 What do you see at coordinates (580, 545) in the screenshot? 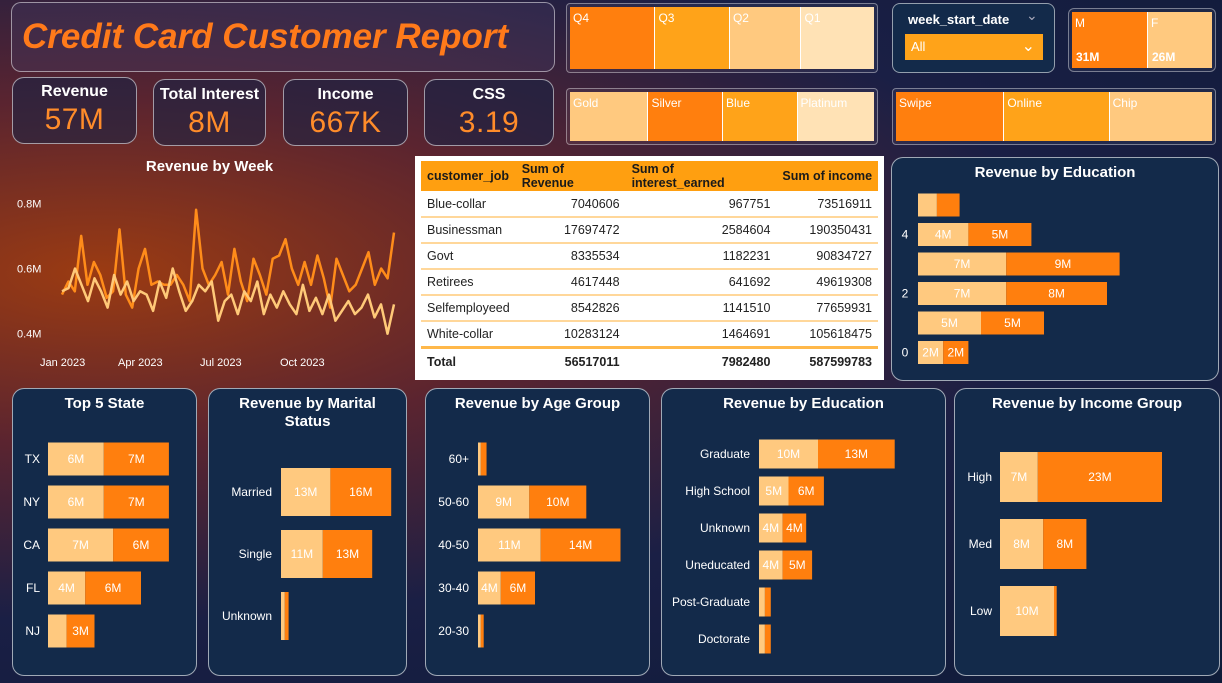
I see `data-label: 14M` at bounding box center [580, 545].